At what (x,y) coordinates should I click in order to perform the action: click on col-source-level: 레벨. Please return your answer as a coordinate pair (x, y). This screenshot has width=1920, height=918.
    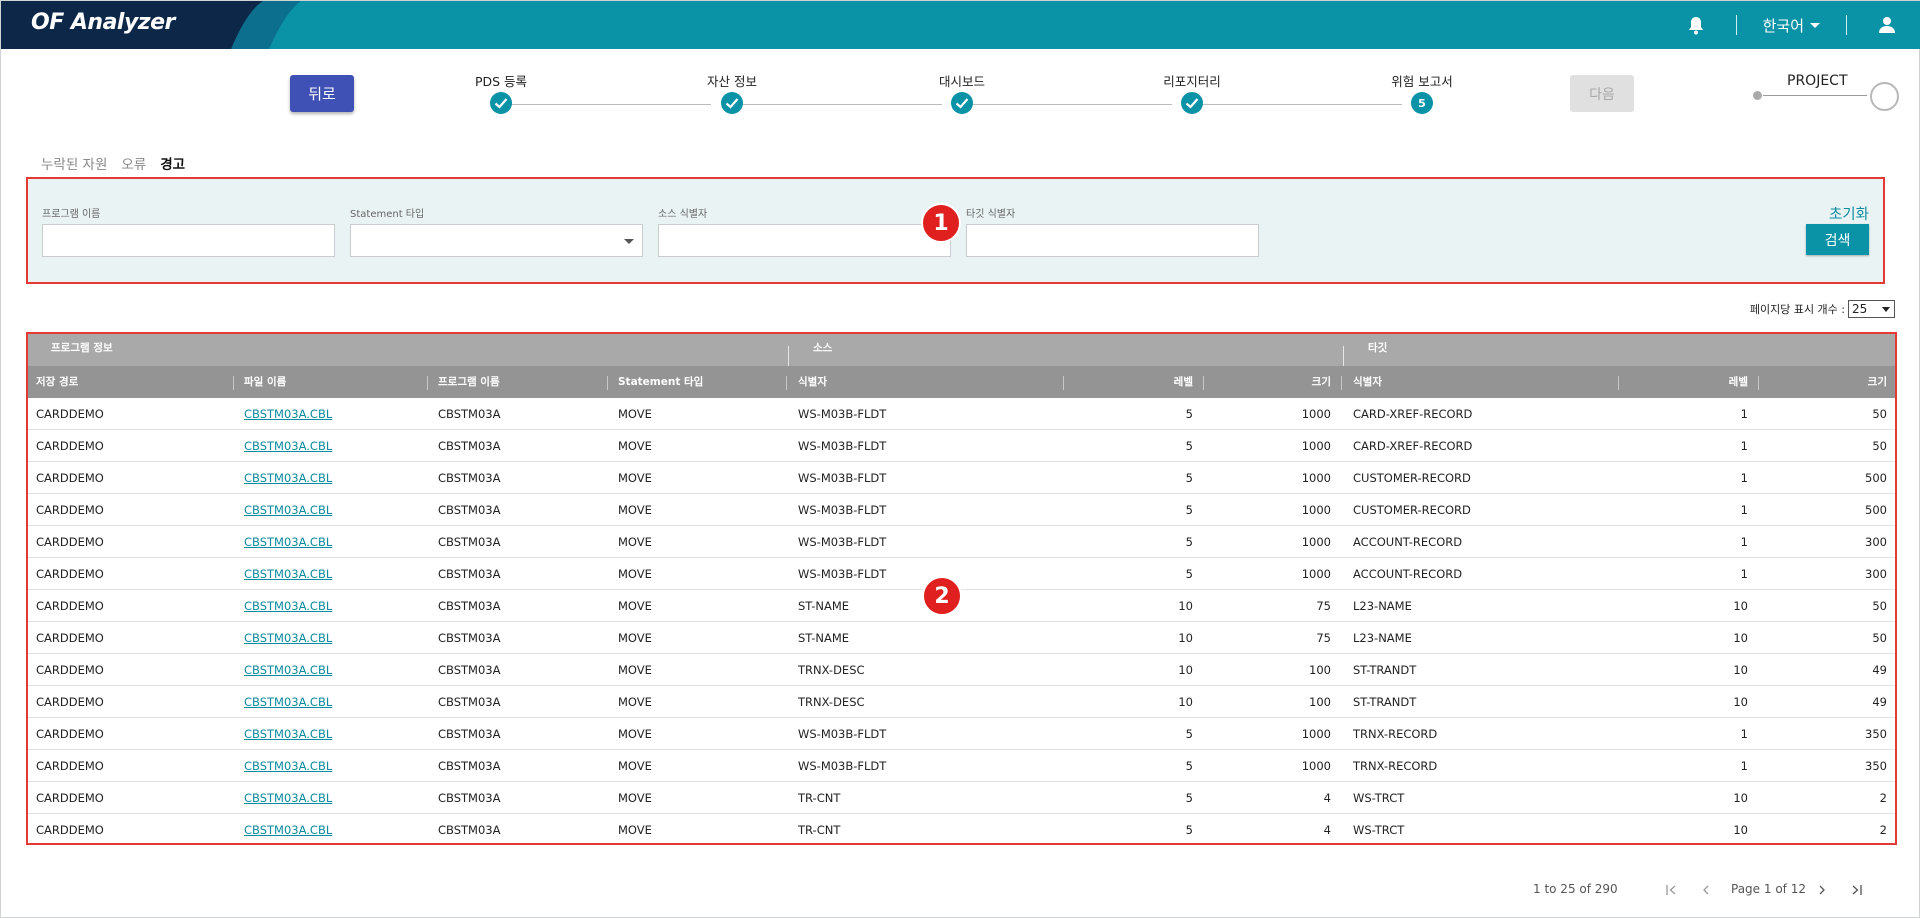
    Looking at the image, I should click on (1130, 382).